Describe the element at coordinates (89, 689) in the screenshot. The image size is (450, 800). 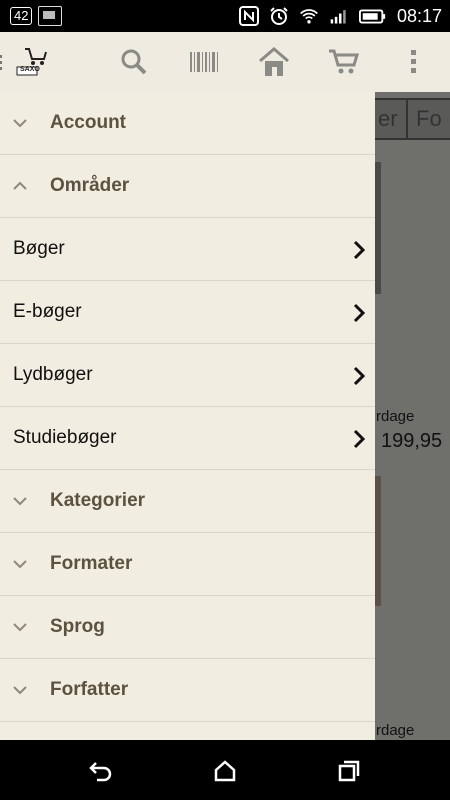
I see `section-label: Forfatter` at that location.